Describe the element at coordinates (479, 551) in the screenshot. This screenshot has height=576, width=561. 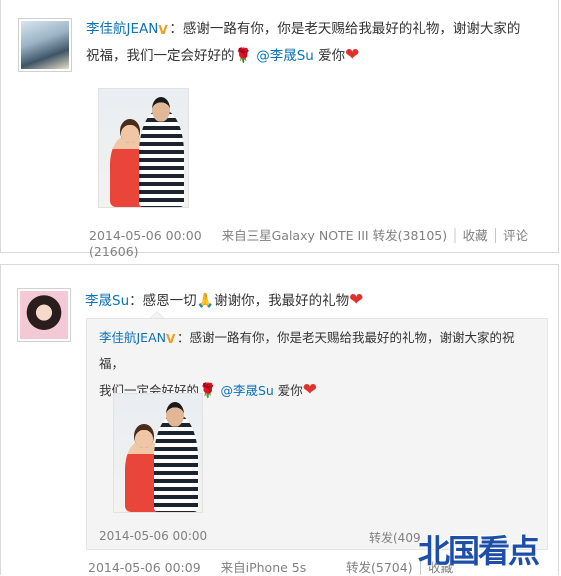
I see `watermark-logo: 北国看点` at that location.